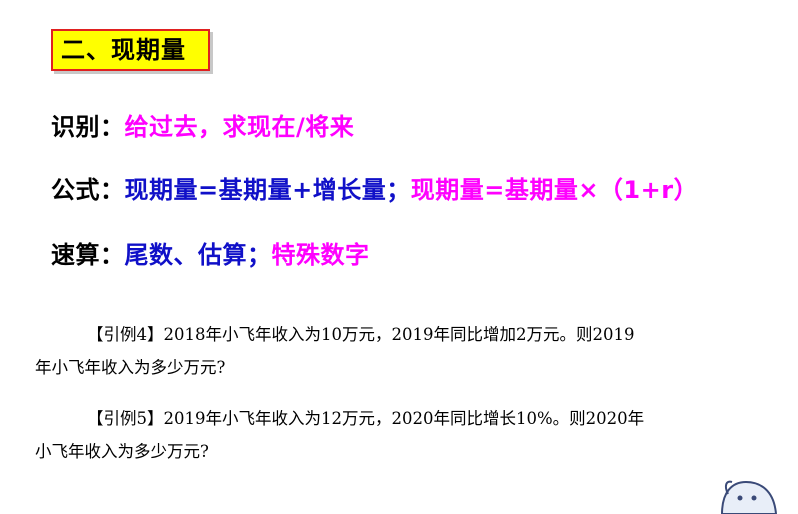  Describe the element at coordinates (361, 334) in the screenshot. I see `example-4-line-1: 【引例4】2018年小飞年收入为10万元，2019年同比增加2万元。则2019` at that location.